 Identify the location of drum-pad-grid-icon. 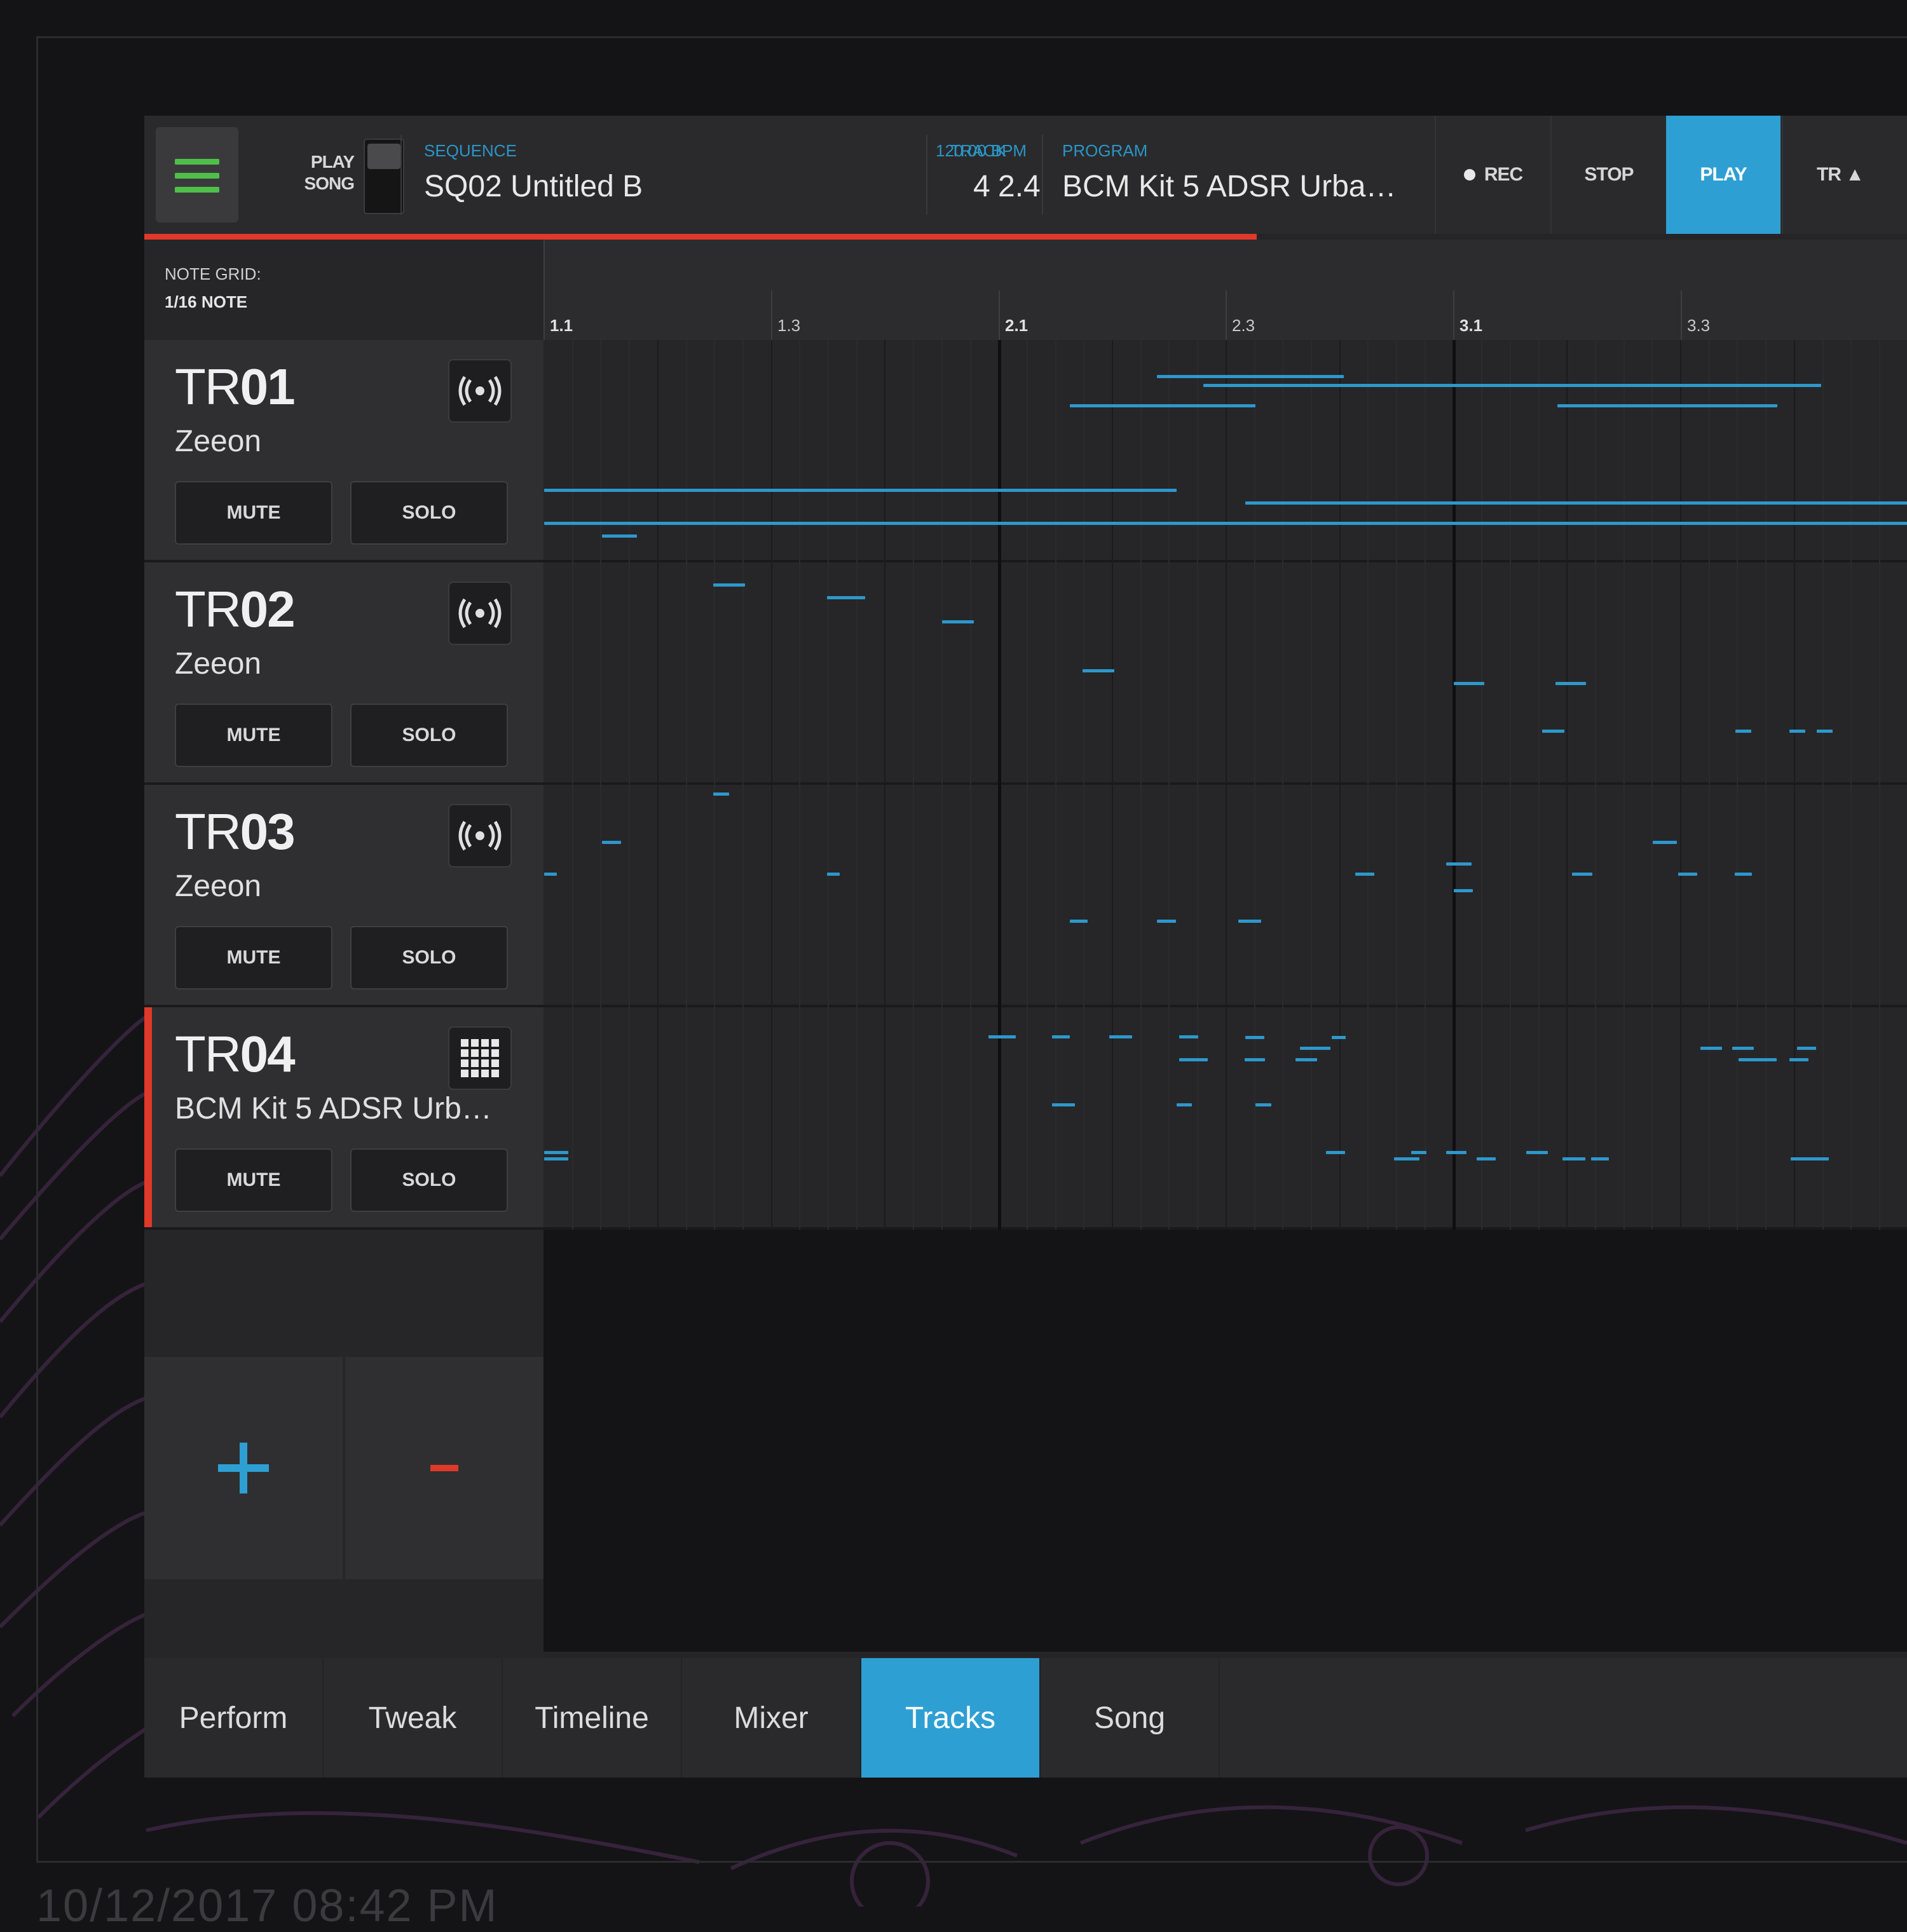
(480, 1058).